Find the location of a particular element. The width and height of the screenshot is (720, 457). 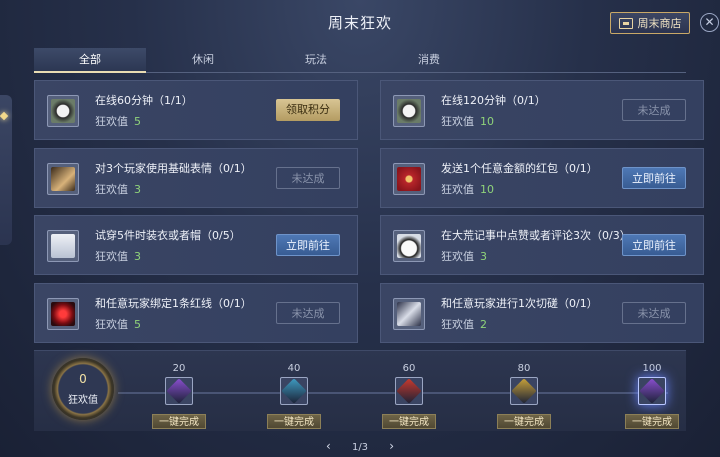

task-name: 在大荒记事中点赞或者评论3次（0/3） is located at coordinates (536, 235).